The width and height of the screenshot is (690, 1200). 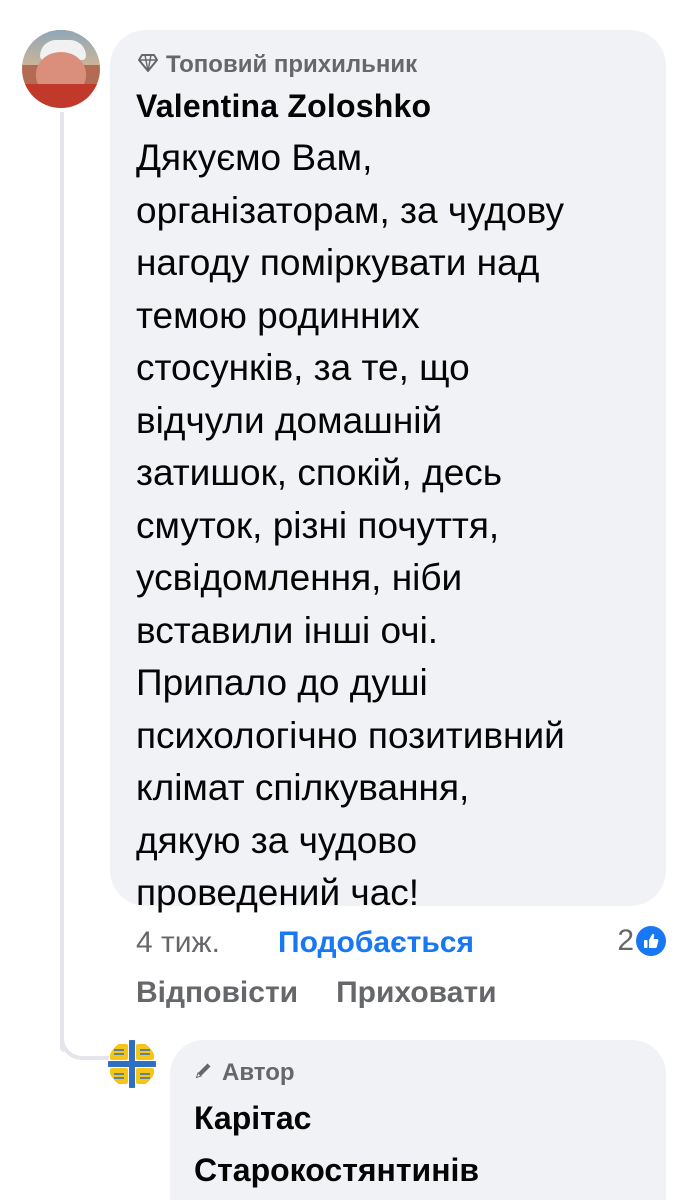 What do you see at coordinates (388, 106) in the screenshot?
I see `comment-author: Valentina Zoloshko` at bounding box center [388, 106].